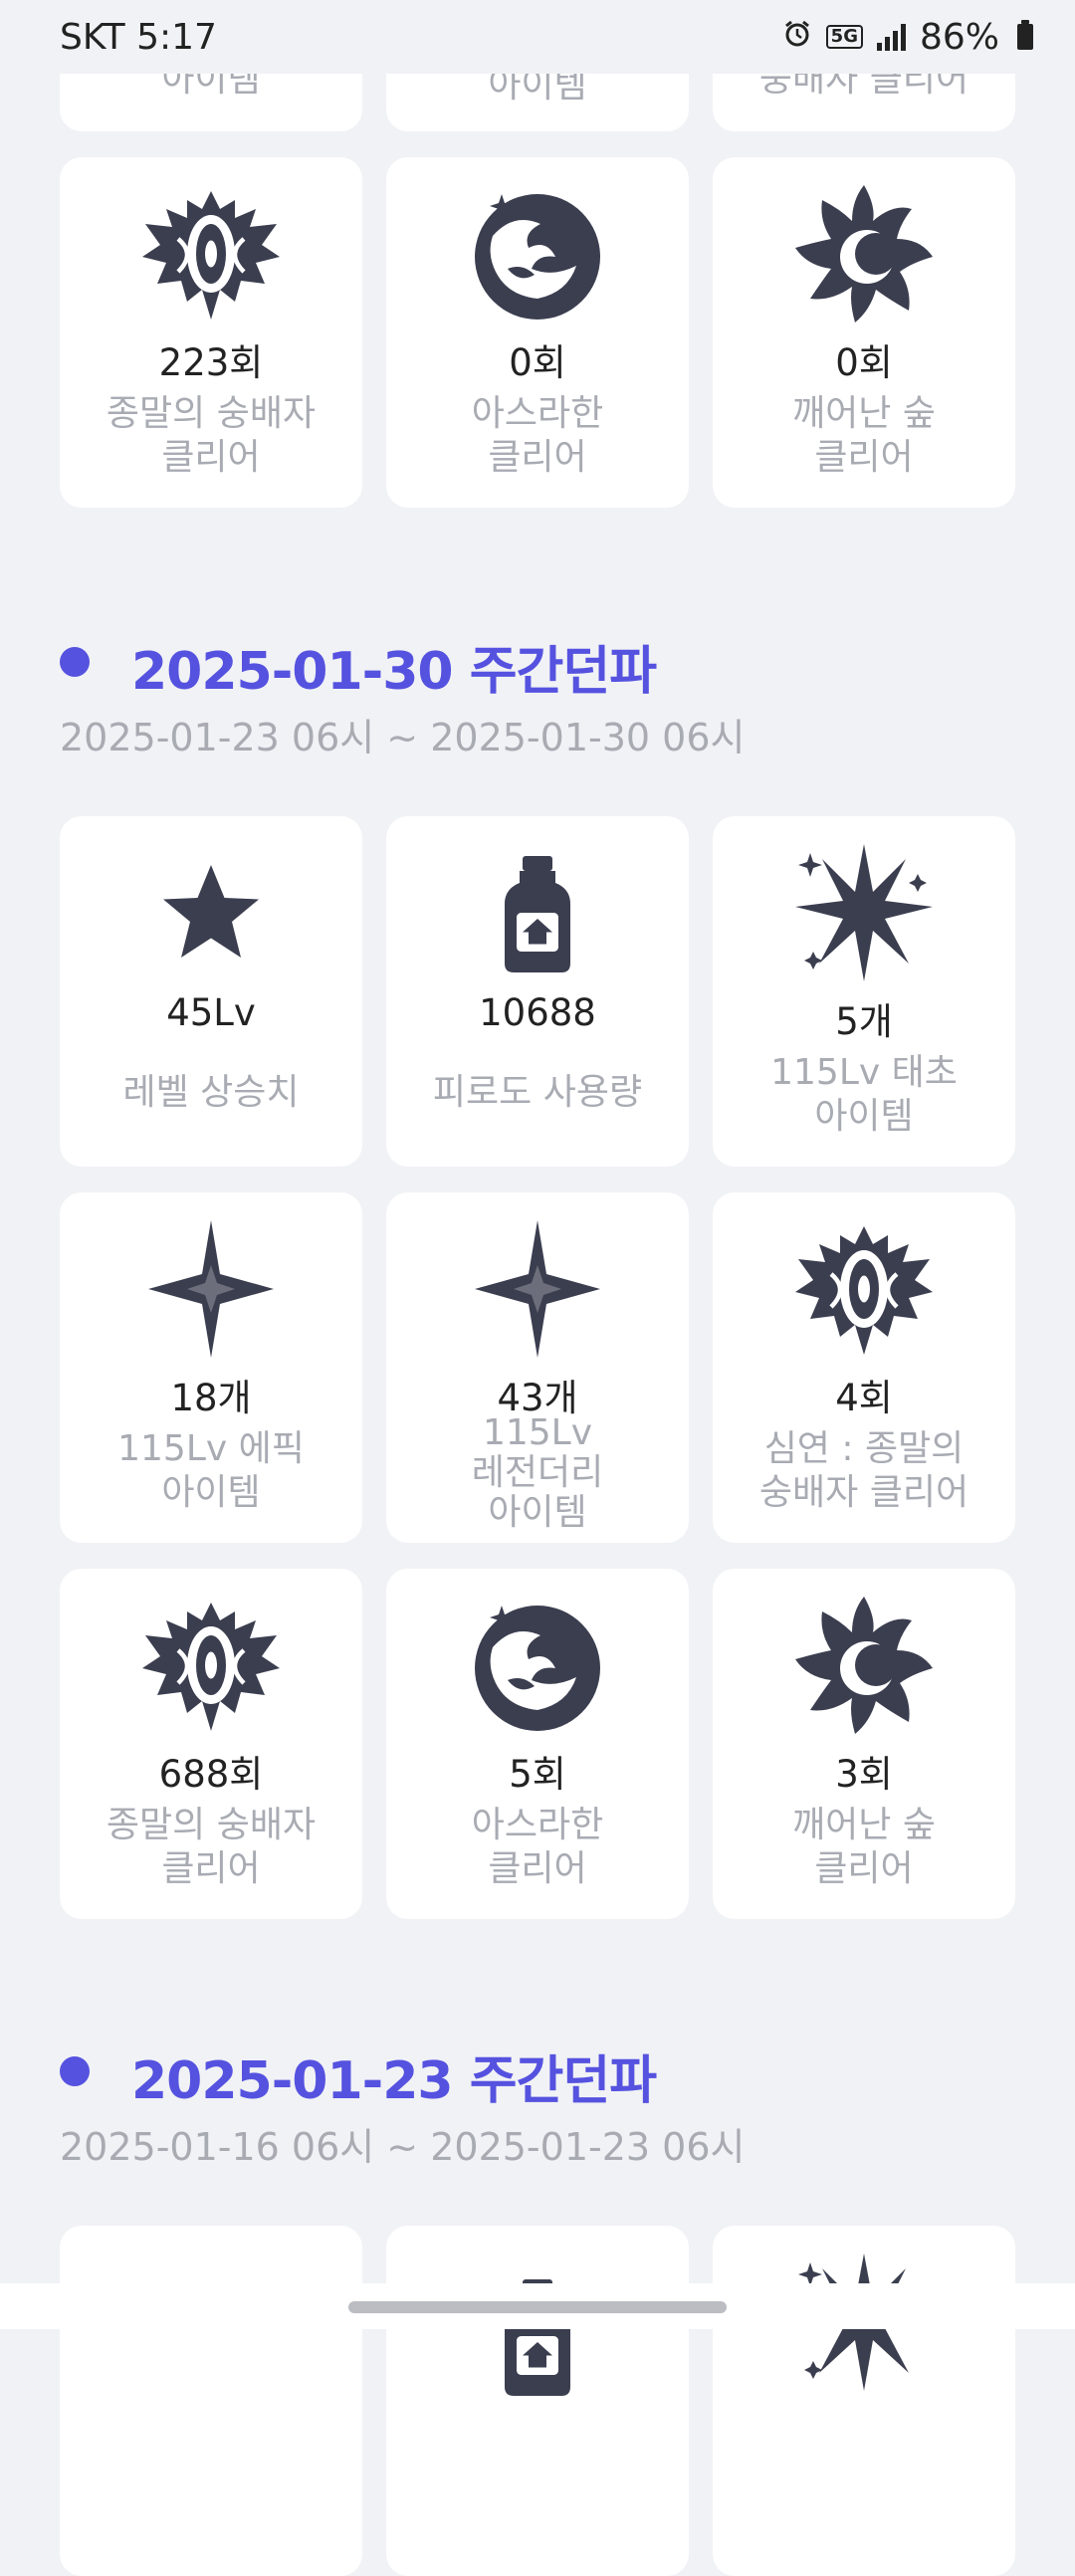 The image size is (1075, 2576). What do you see at coordinates (864, 1021) in the screenshot?
I see `stat-value: 5개` at bounding box center [864, 1021].